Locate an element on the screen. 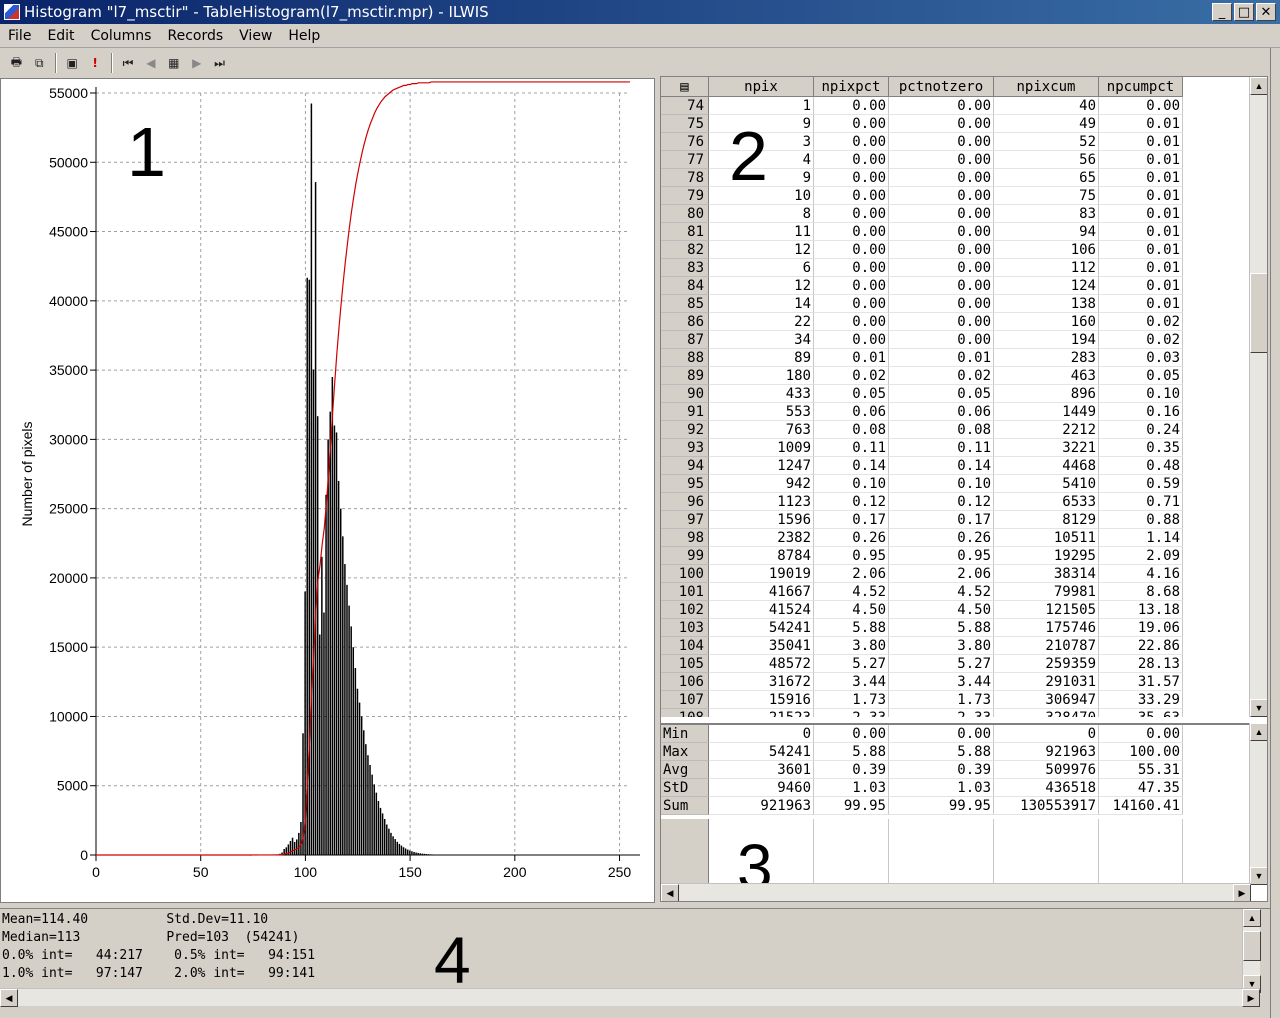 The image size is (1280, 1018). table-row: 103 54241 5.88 5.88 175746 19.06 is located at coordinates (956, 628).